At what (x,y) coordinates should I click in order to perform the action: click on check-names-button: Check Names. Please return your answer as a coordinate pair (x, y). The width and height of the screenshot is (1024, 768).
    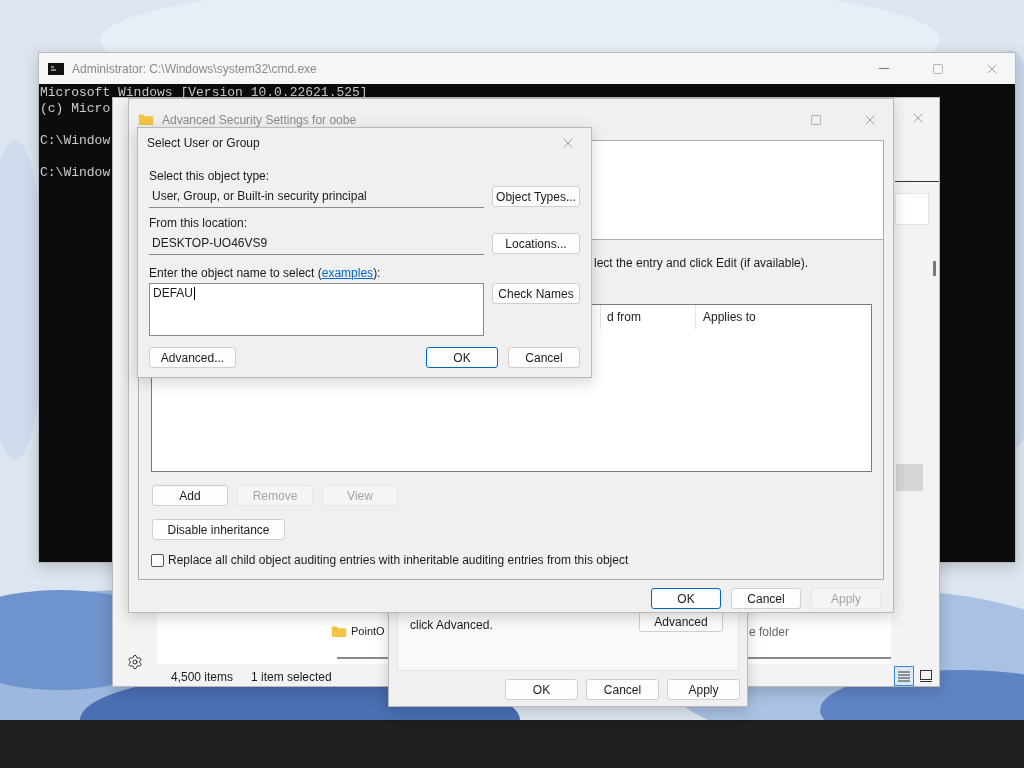
    Looking at the image, I should click on (536, 293).